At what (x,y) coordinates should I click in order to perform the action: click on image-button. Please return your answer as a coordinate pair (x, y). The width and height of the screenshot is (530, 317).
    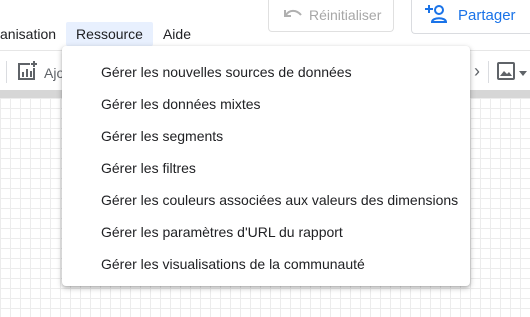
    Looking at the image, I should click on (512, 73).